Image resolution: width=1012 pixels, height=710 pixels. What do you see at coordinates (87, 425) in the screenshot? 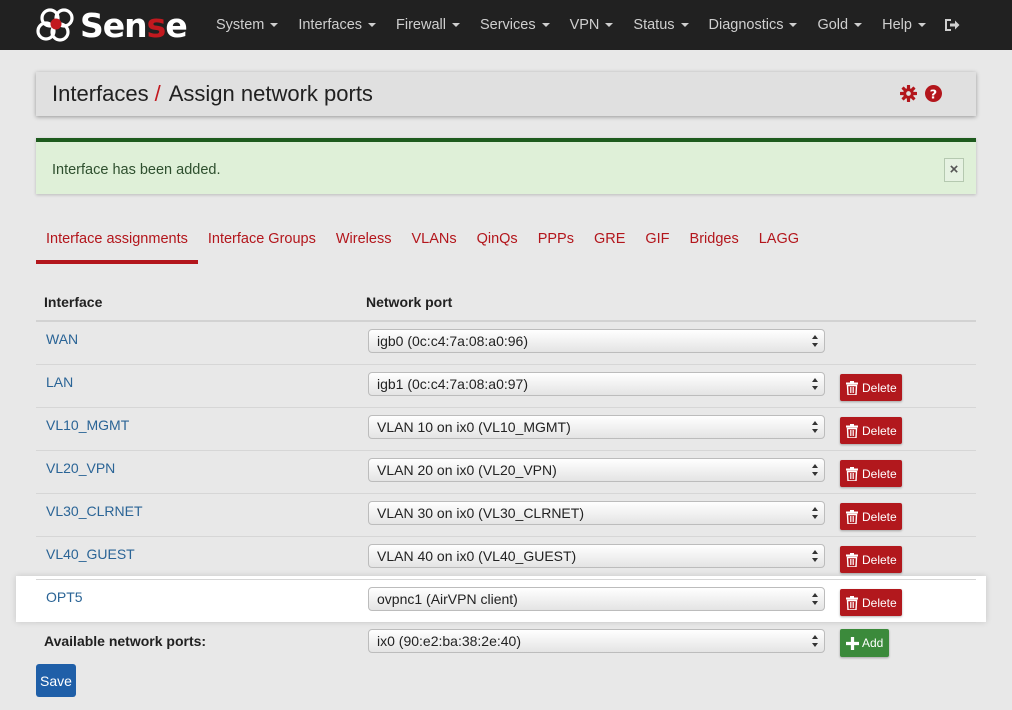
I see `interface-link: VL10_MGMT` at bounding box center [87, 425].